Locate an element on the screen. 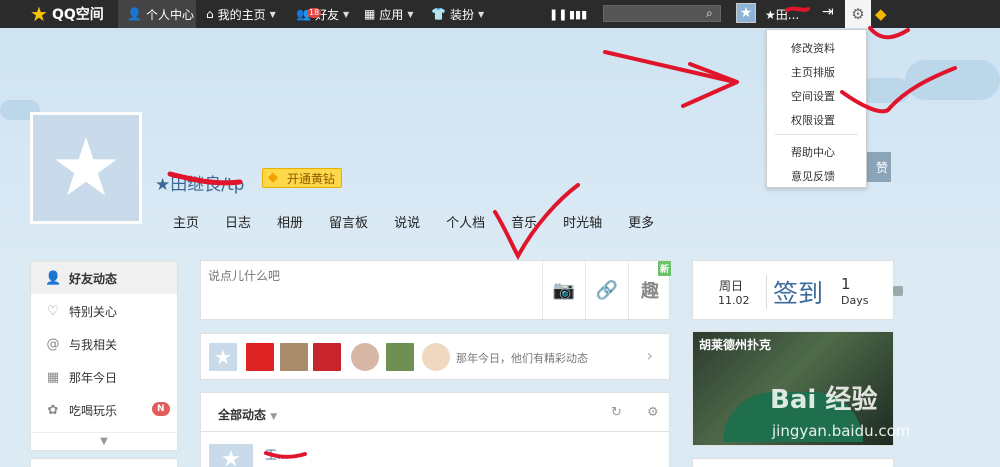  nav-guestbook: 留言板 is located at coordinates (348, 221).